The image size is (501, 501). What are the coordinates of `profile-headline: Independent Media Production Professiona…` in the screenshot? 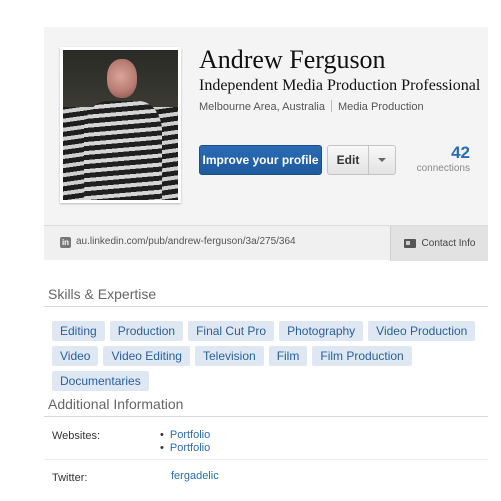 It's located at (340, 85).